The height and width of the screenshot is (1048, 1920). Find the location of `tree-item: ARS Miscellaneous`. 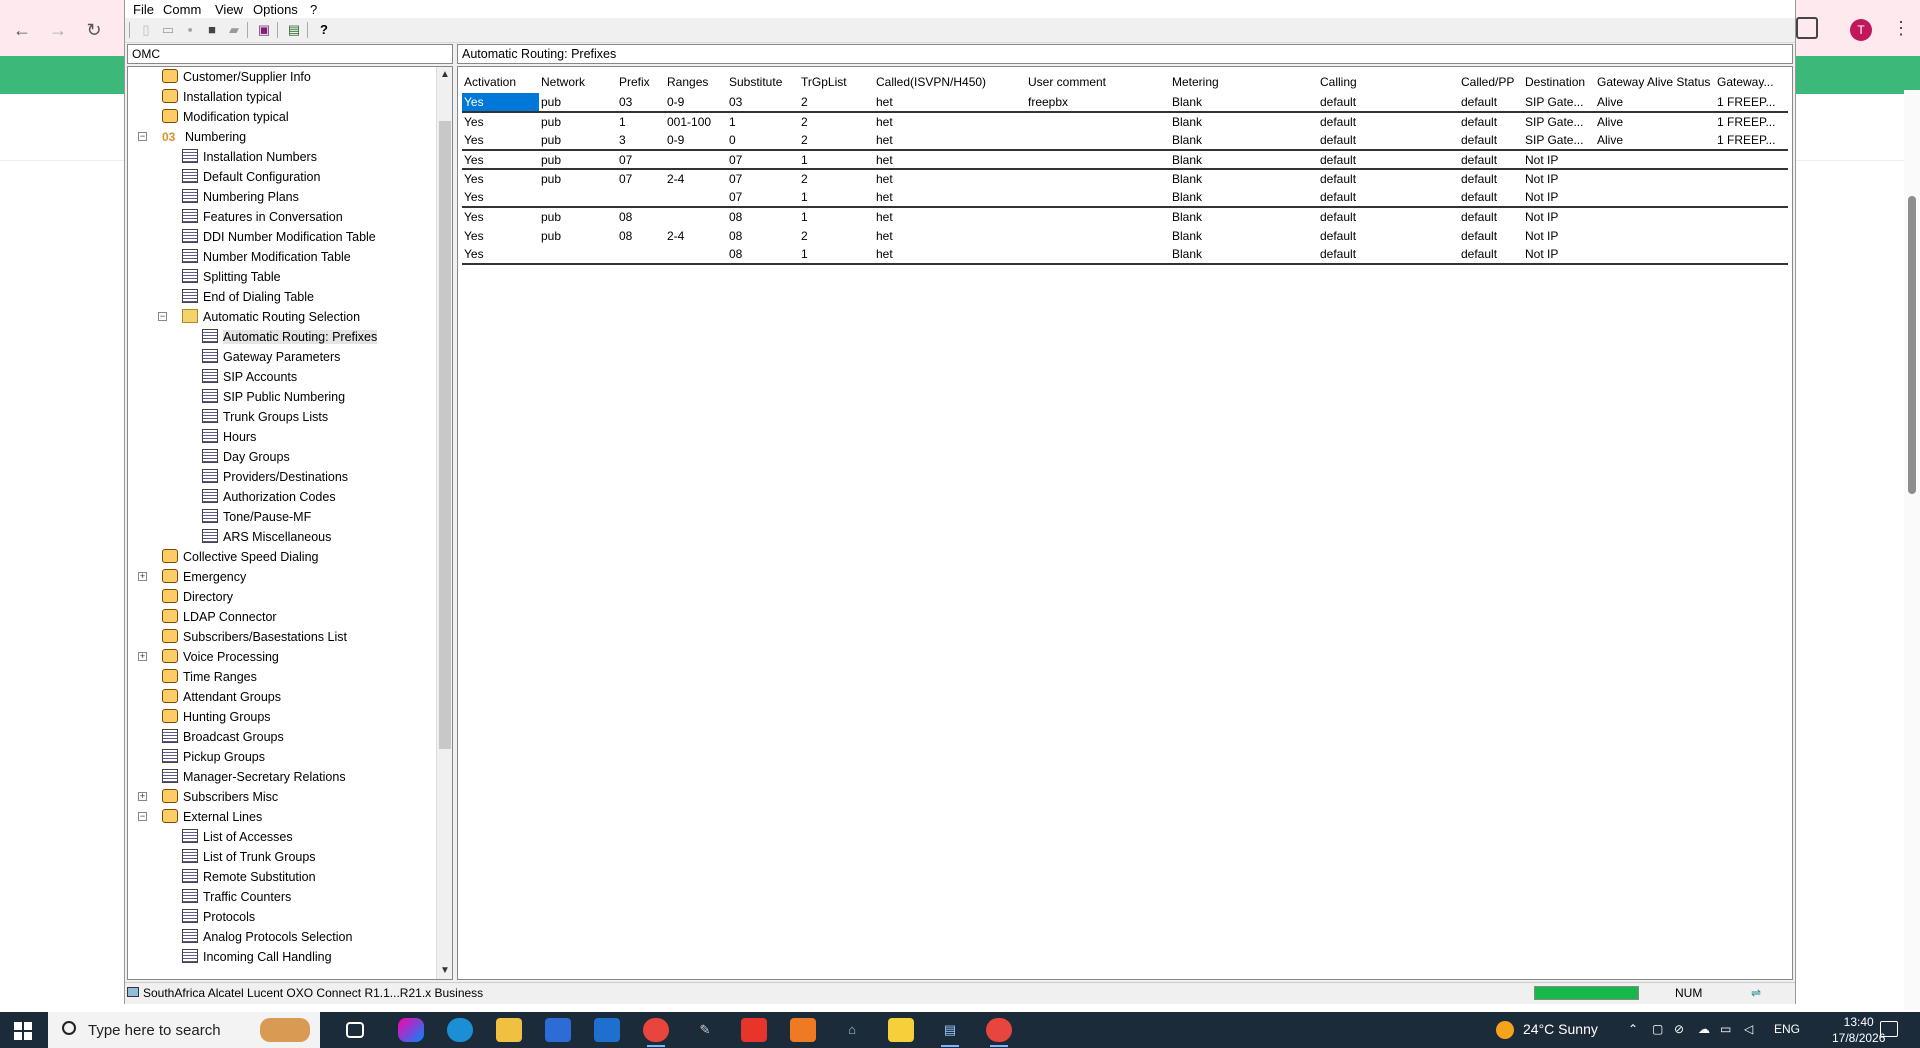

tree-item: ARS Miscellaneous is located at coordinates (266, 537).